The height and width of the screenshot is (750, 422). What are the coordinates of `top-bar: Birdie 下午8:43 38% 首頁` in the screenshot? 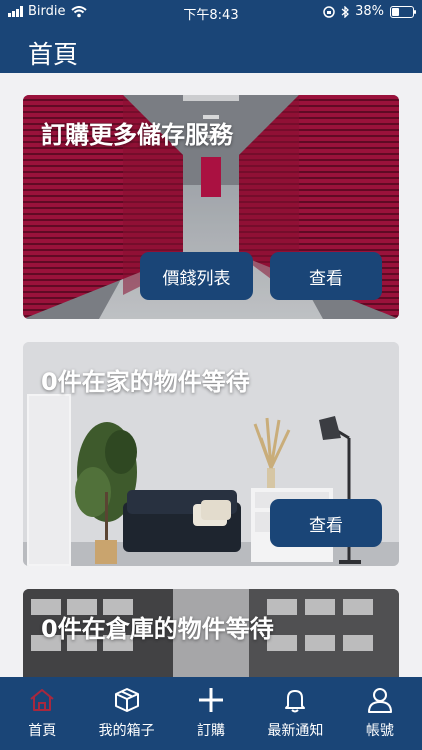 It's located at (211, 36).